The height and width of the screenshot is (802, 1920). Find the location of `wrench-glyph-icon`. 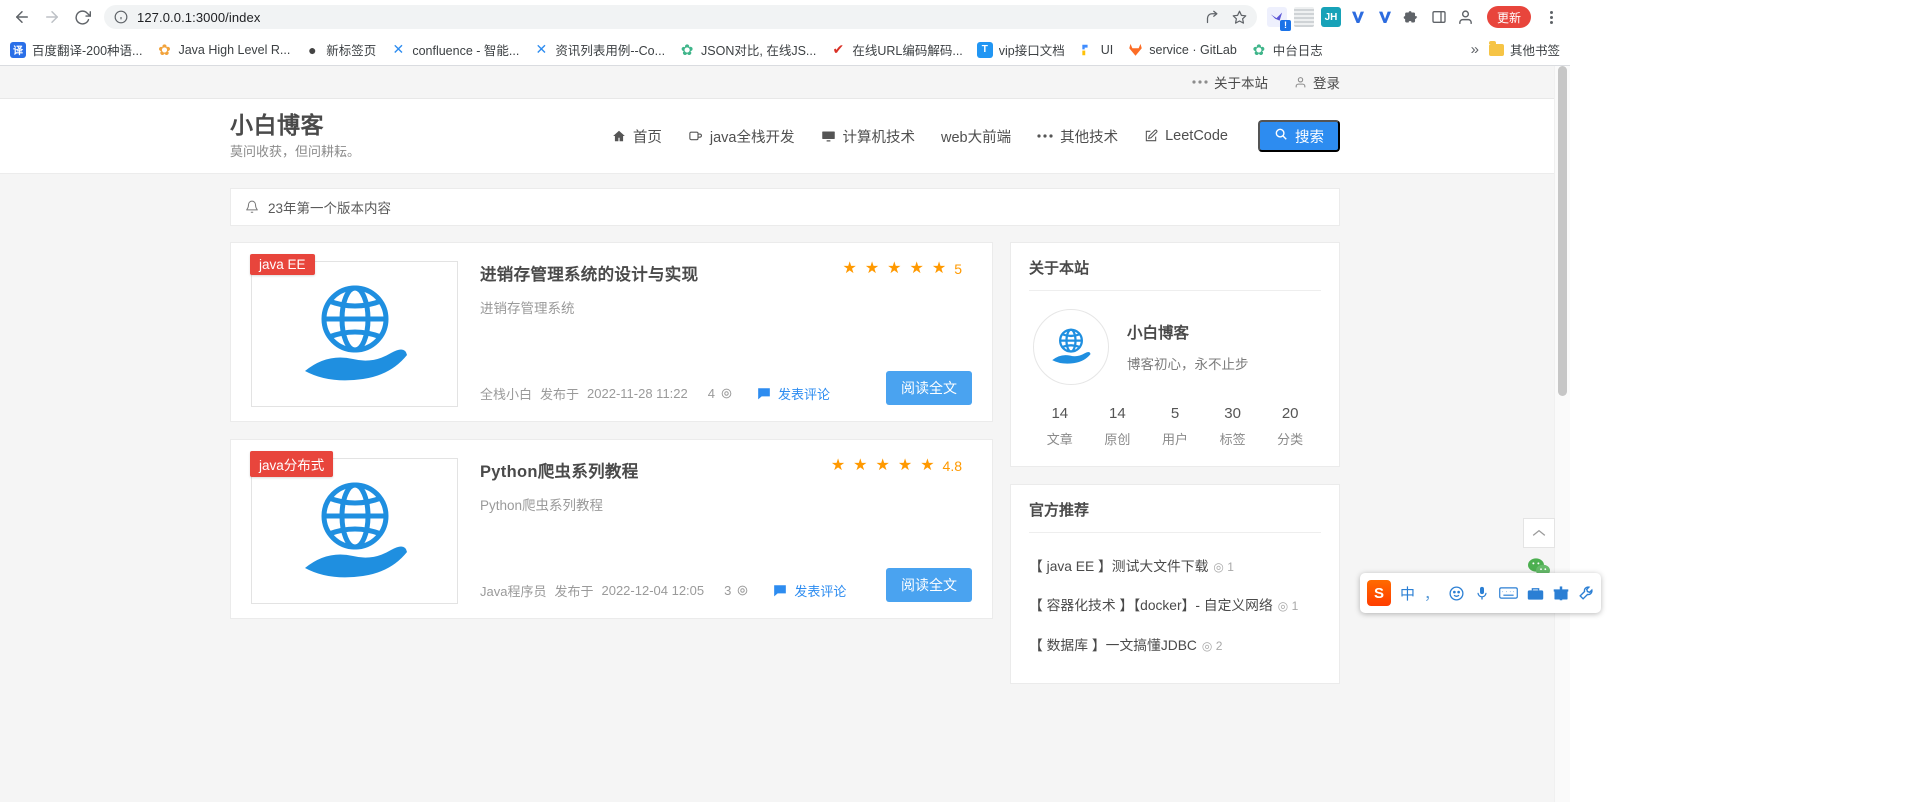

wrench-glyph-icon is located at coordinates (1586, 593).